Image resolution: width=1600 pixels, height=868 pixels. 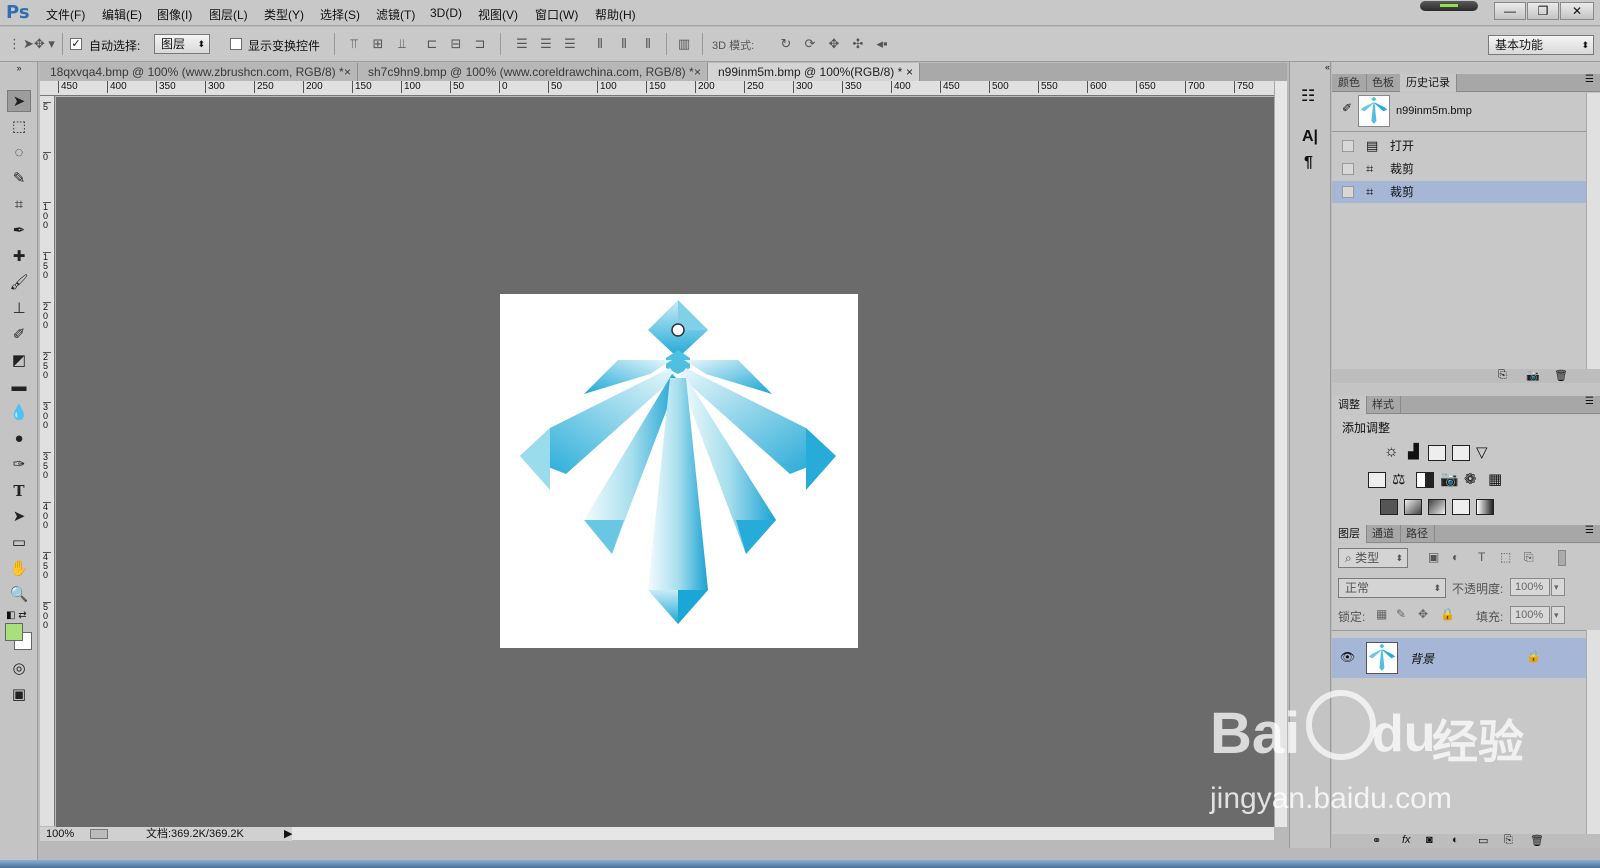 I want to click on align-hcenter-icon: ⊟, so click(x=456, y=44).